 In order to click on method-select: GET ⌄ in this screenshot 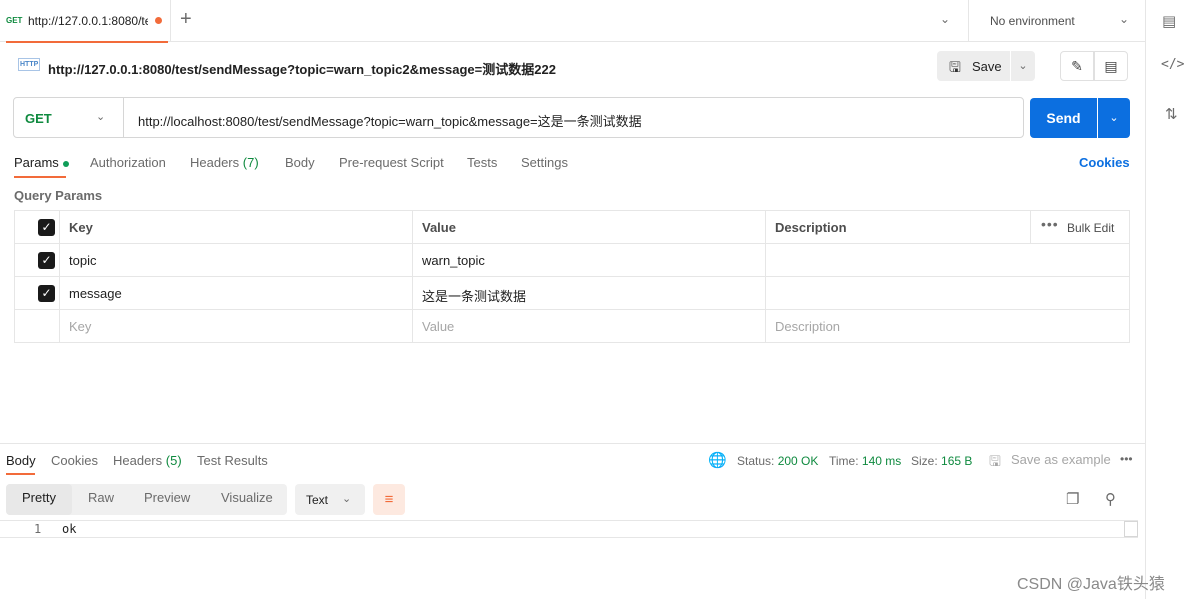, I will do `click(69, 117)`.